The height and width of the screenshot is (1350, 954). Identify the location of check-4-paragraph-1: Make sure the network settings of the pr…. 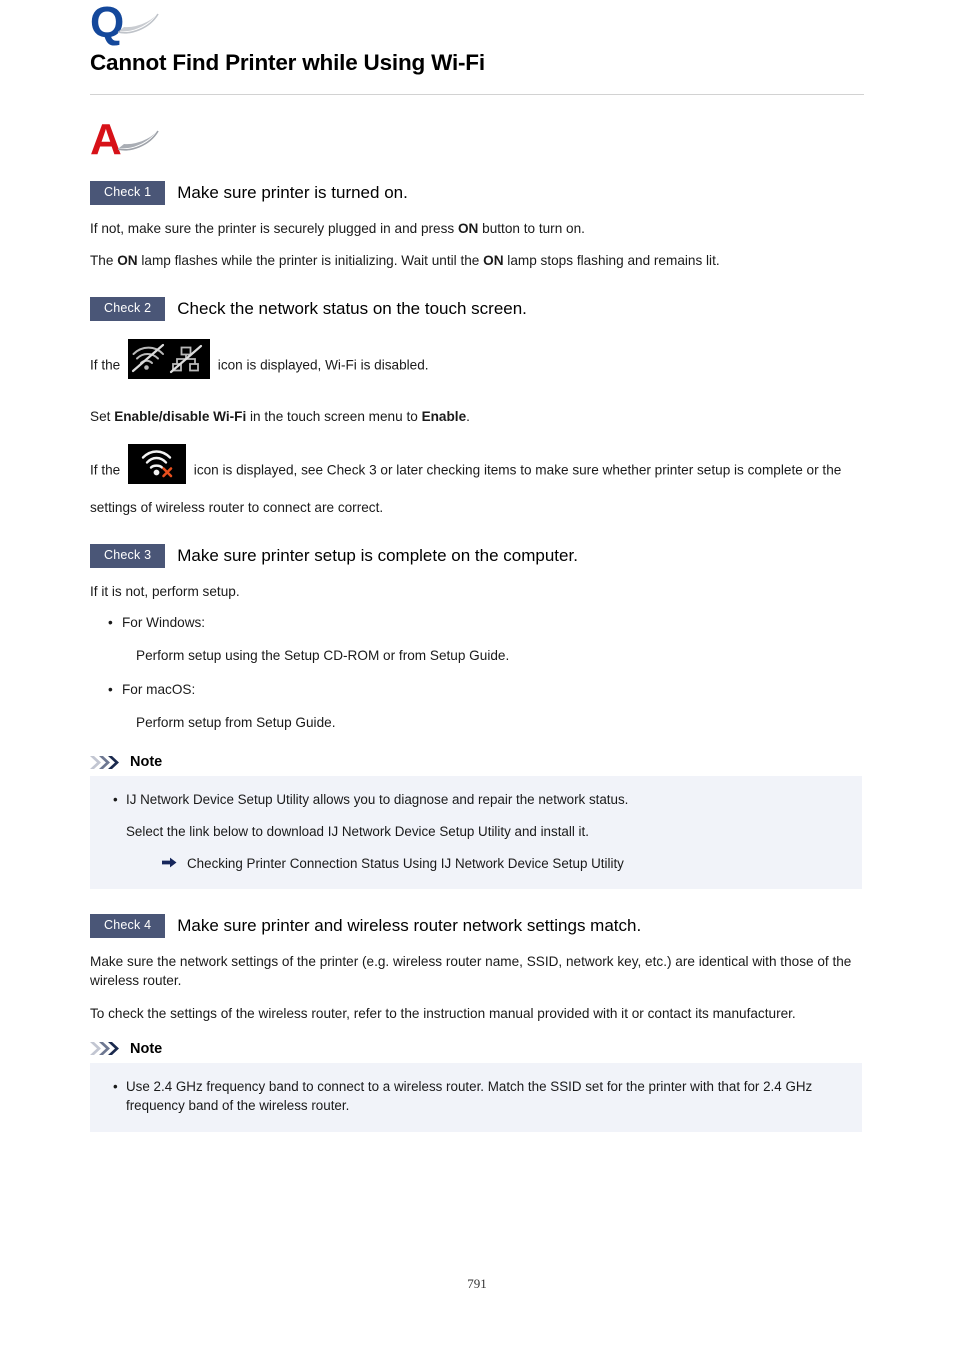
(471, 971).